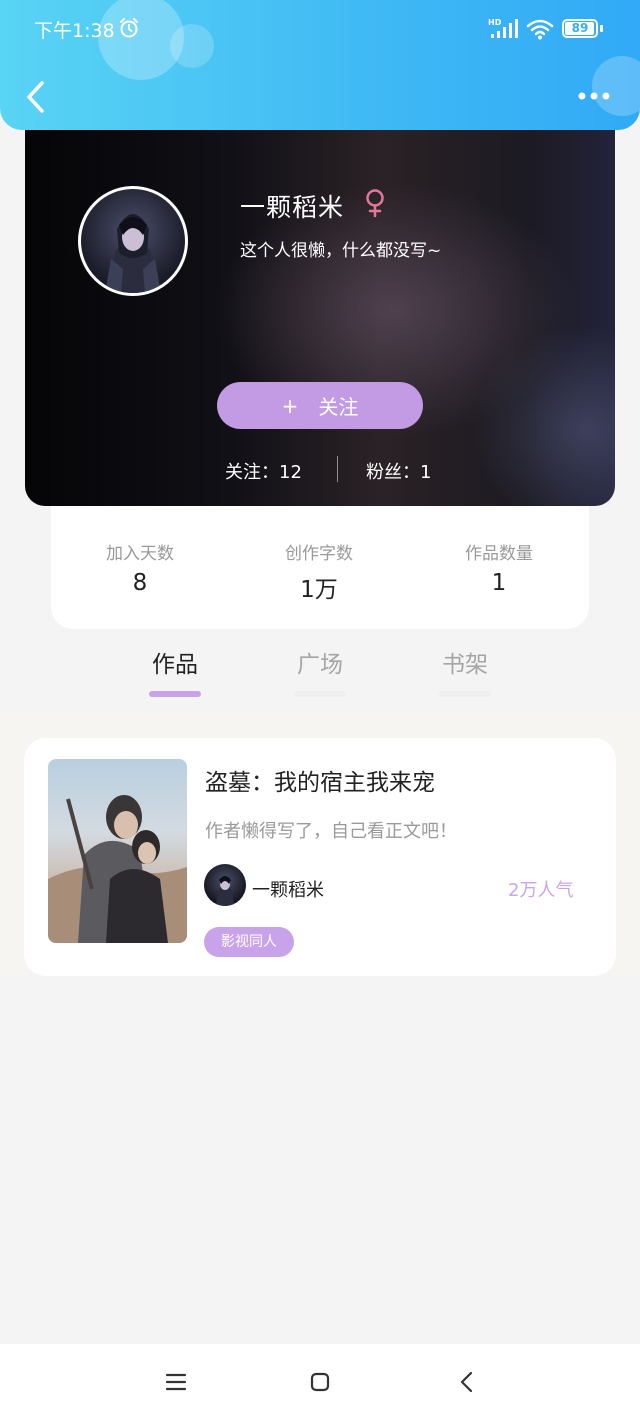 This screenshot has width=640, height=1422. Describe the element at coordinates (140, 583) in the screenshot. I see `stat-value: 8` at that location.